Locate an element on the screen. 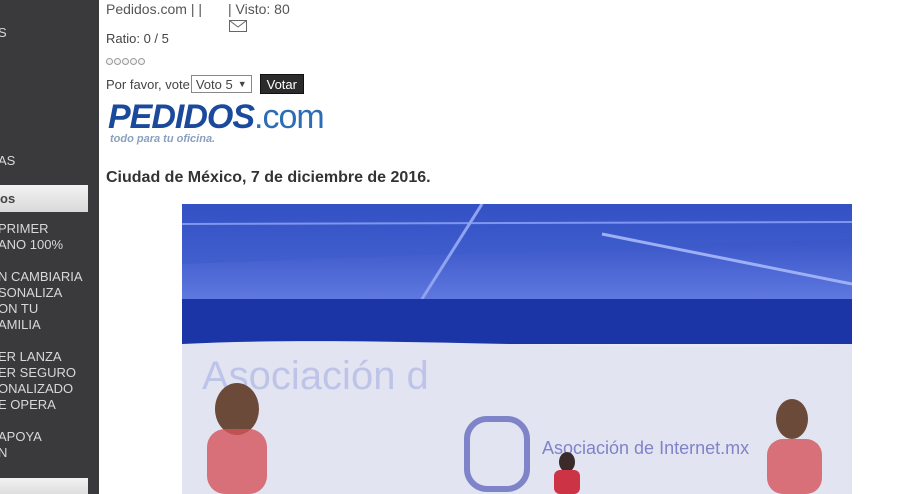 The width and height of the screenshot is (918, 494). article-meta: Pedidos.com | | | Visto: 80 is located at coordinates (198, 16).